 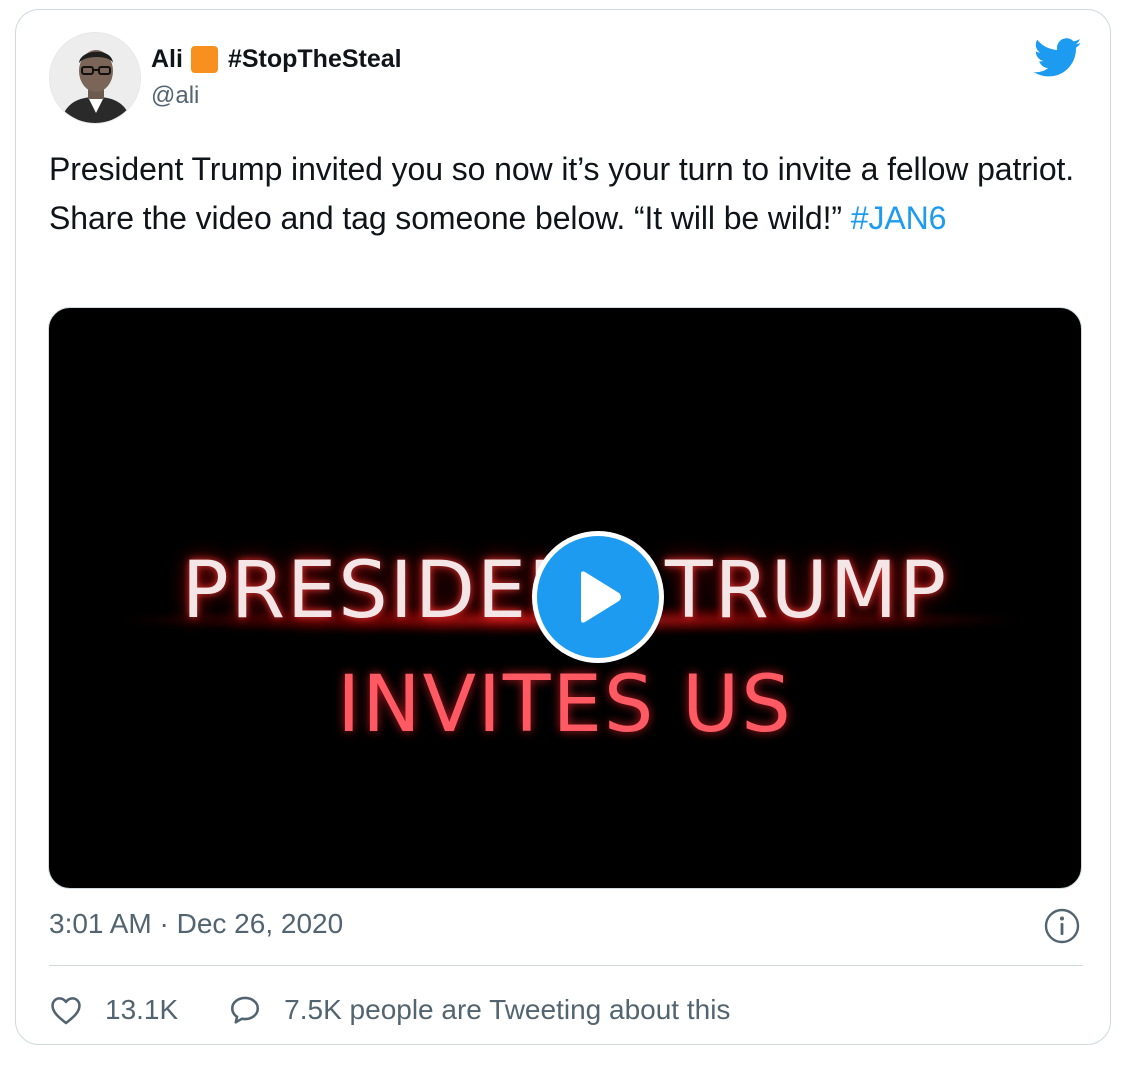 I want to click on avatar-photo, so click(x=95, y=78).